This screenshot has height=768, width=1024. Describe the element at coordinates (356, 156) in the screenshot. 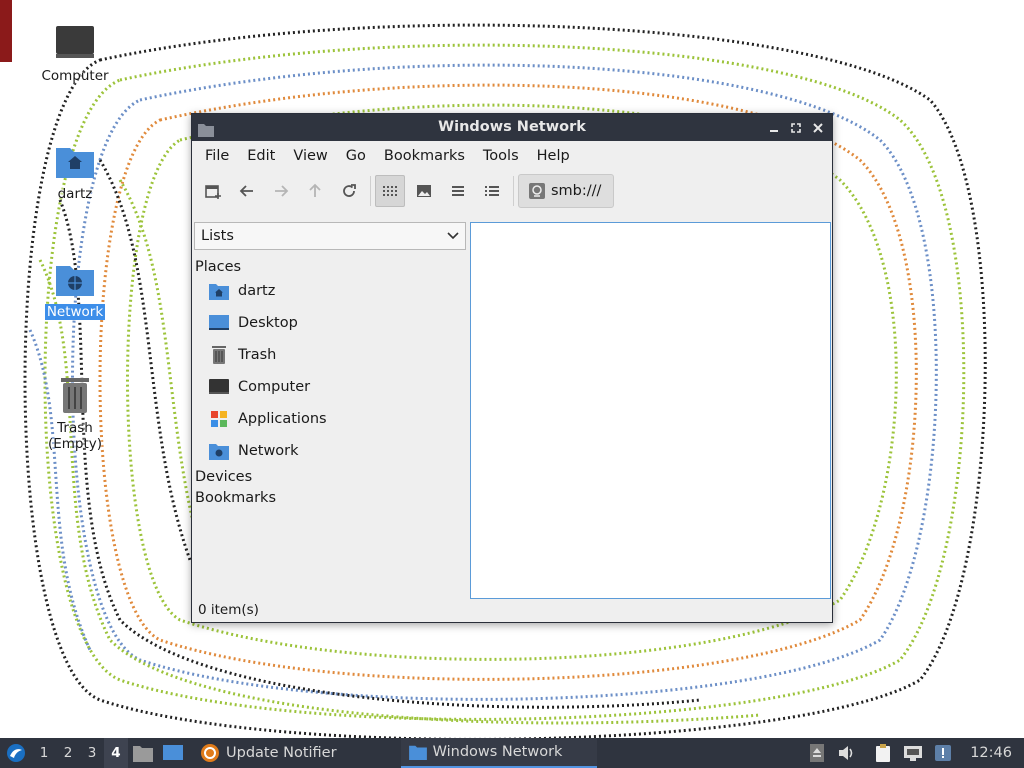

I see `menu-go: Go` at that location.